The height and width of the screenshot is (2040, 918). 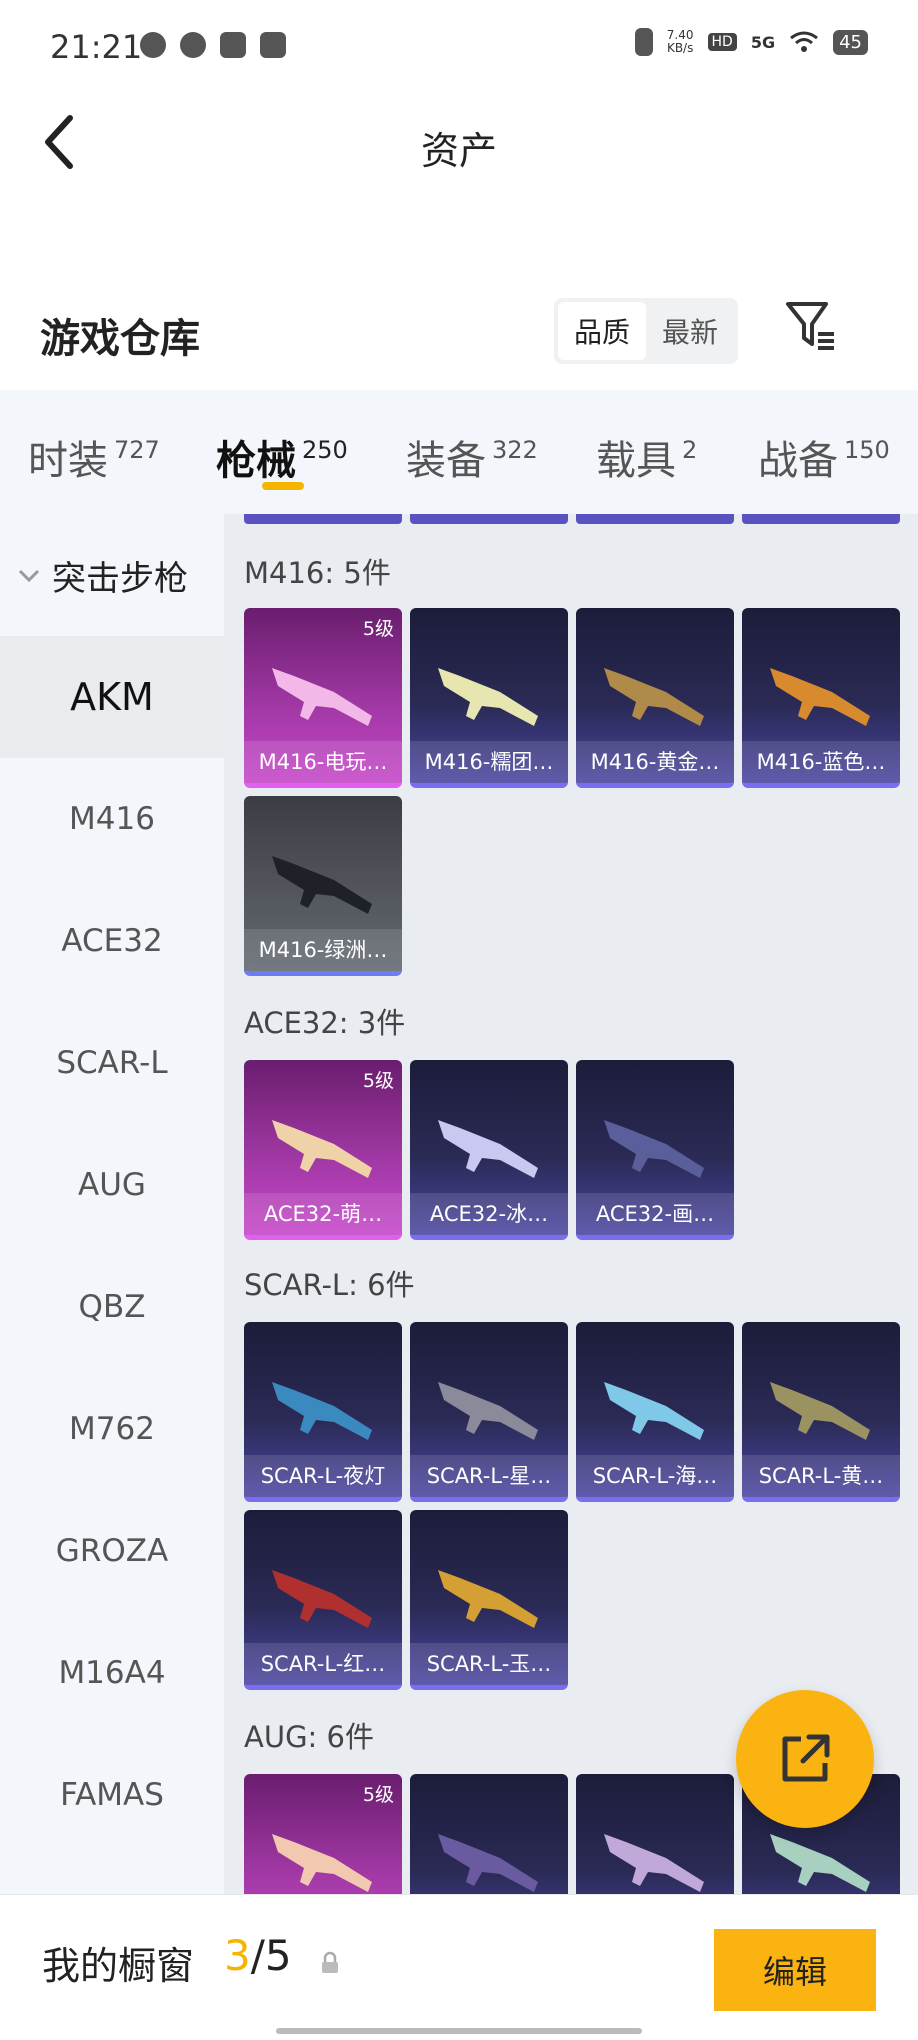 I want to click on weapon-name: SCAR-L-夜灯, so click(x=323, y=1476).